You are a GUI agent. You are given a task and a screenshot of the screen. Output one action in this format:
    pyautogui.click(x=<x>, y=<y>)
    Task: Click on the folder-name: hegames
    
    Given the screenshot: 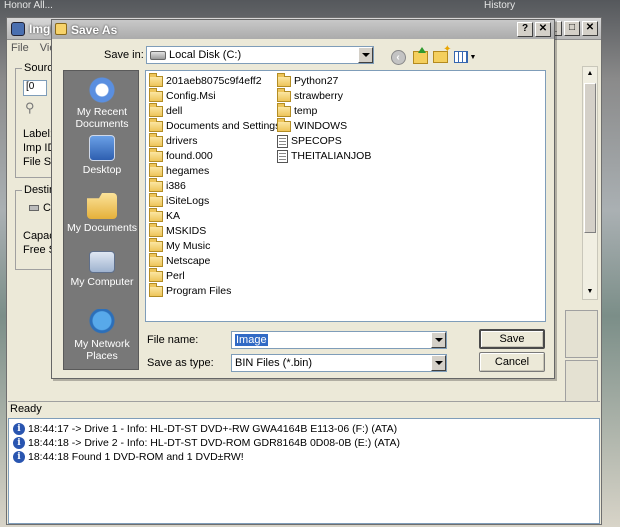 What is the action you would take?
    pyautogui.click(x=188, y=171)
    